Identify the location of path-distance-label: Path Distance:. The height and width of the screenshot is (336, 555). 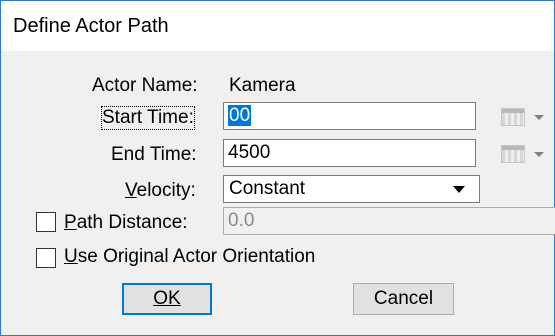
(126, 222).